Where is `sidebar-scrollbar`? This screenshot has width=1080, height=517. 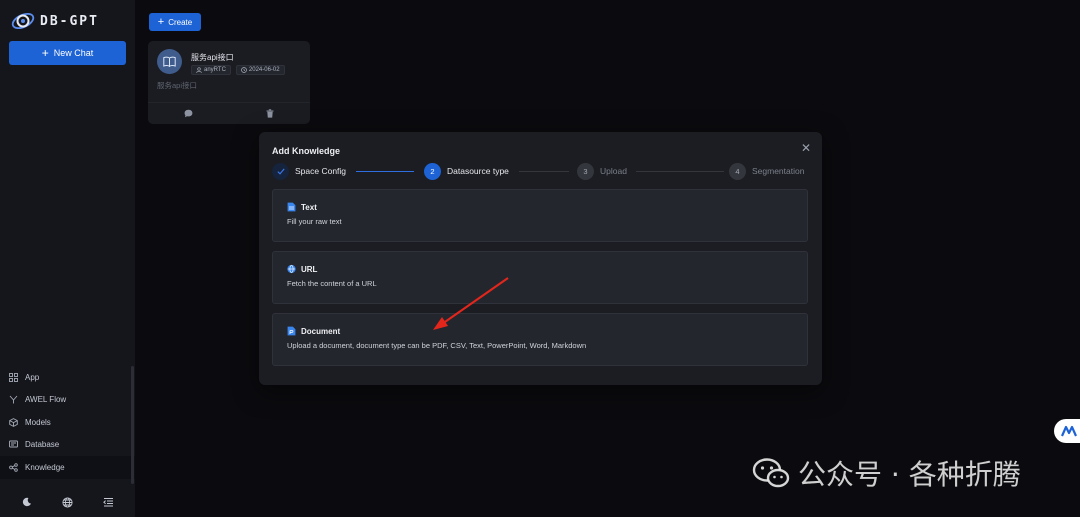
sidebar-scrollbar is located at coordinates (132, 425).